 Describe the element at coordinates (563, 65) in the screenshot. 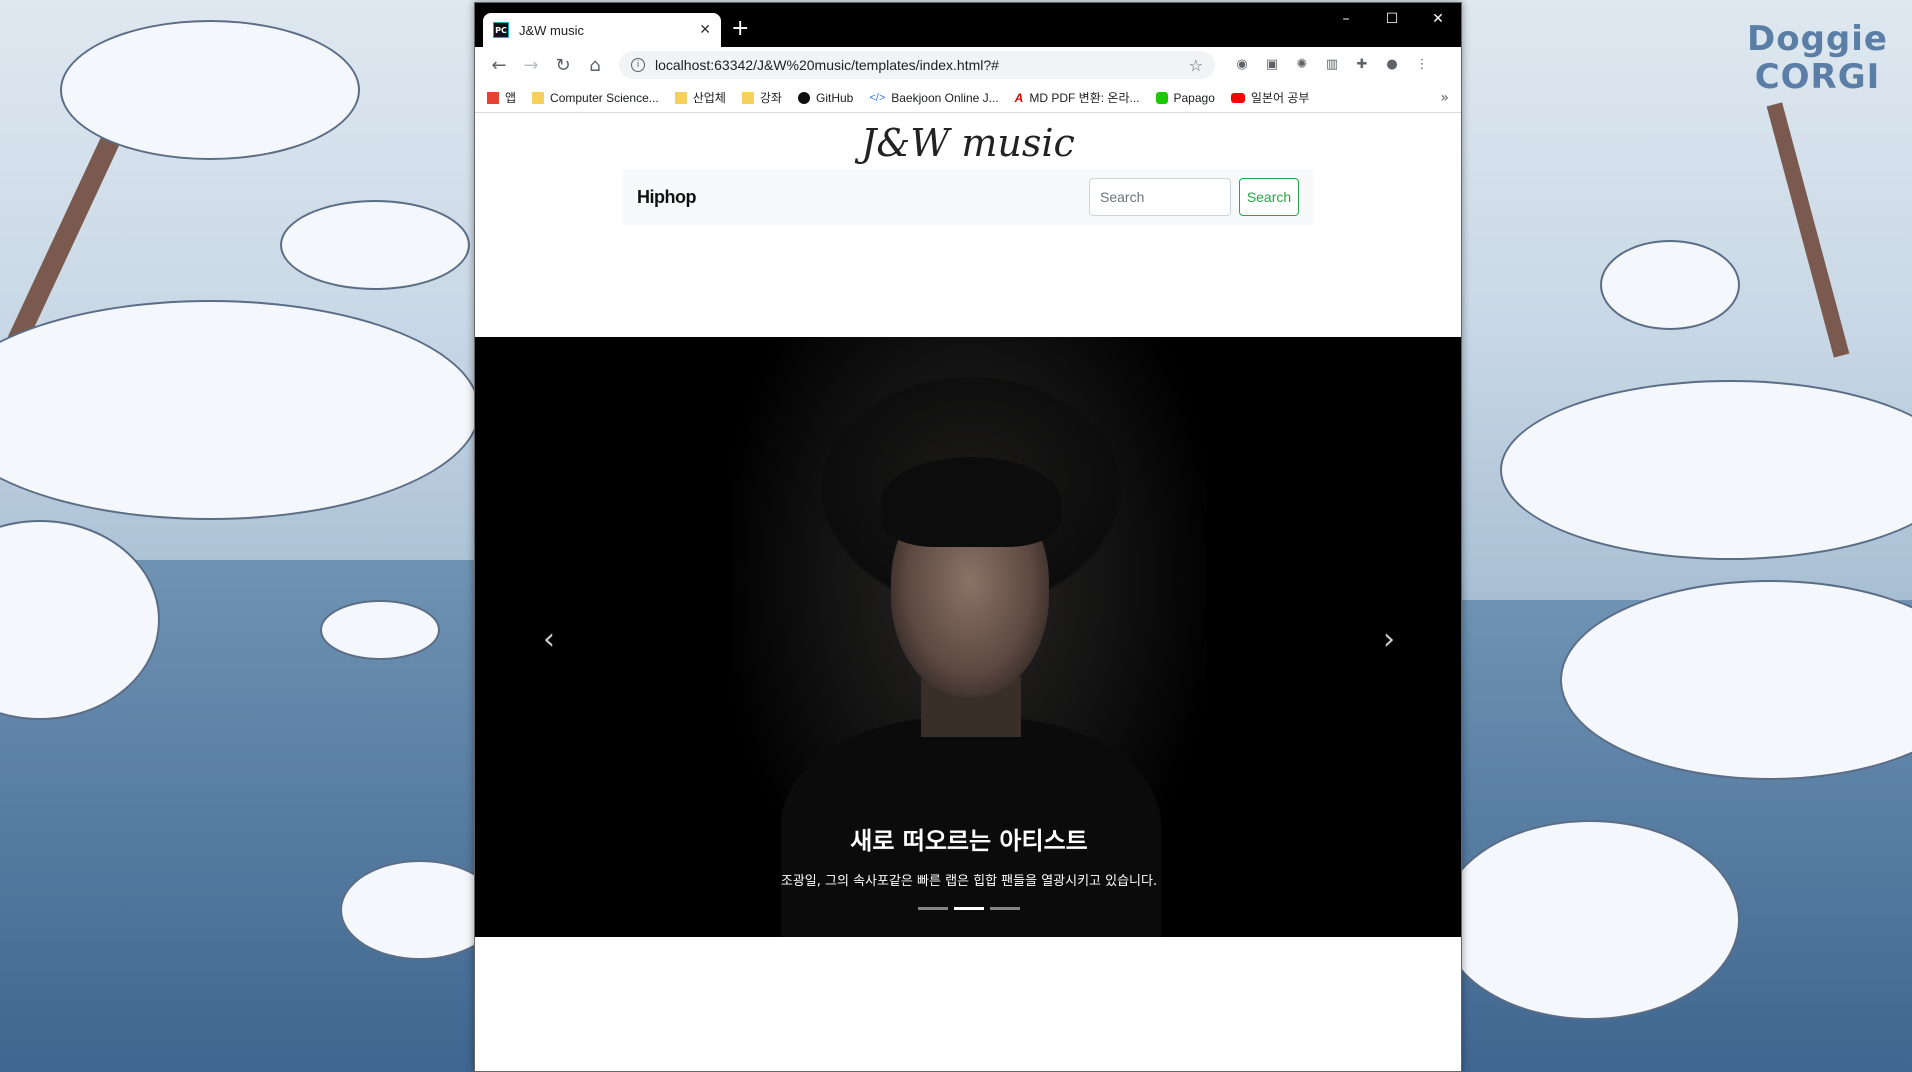

I see `reload-icon: ↻` at that location.